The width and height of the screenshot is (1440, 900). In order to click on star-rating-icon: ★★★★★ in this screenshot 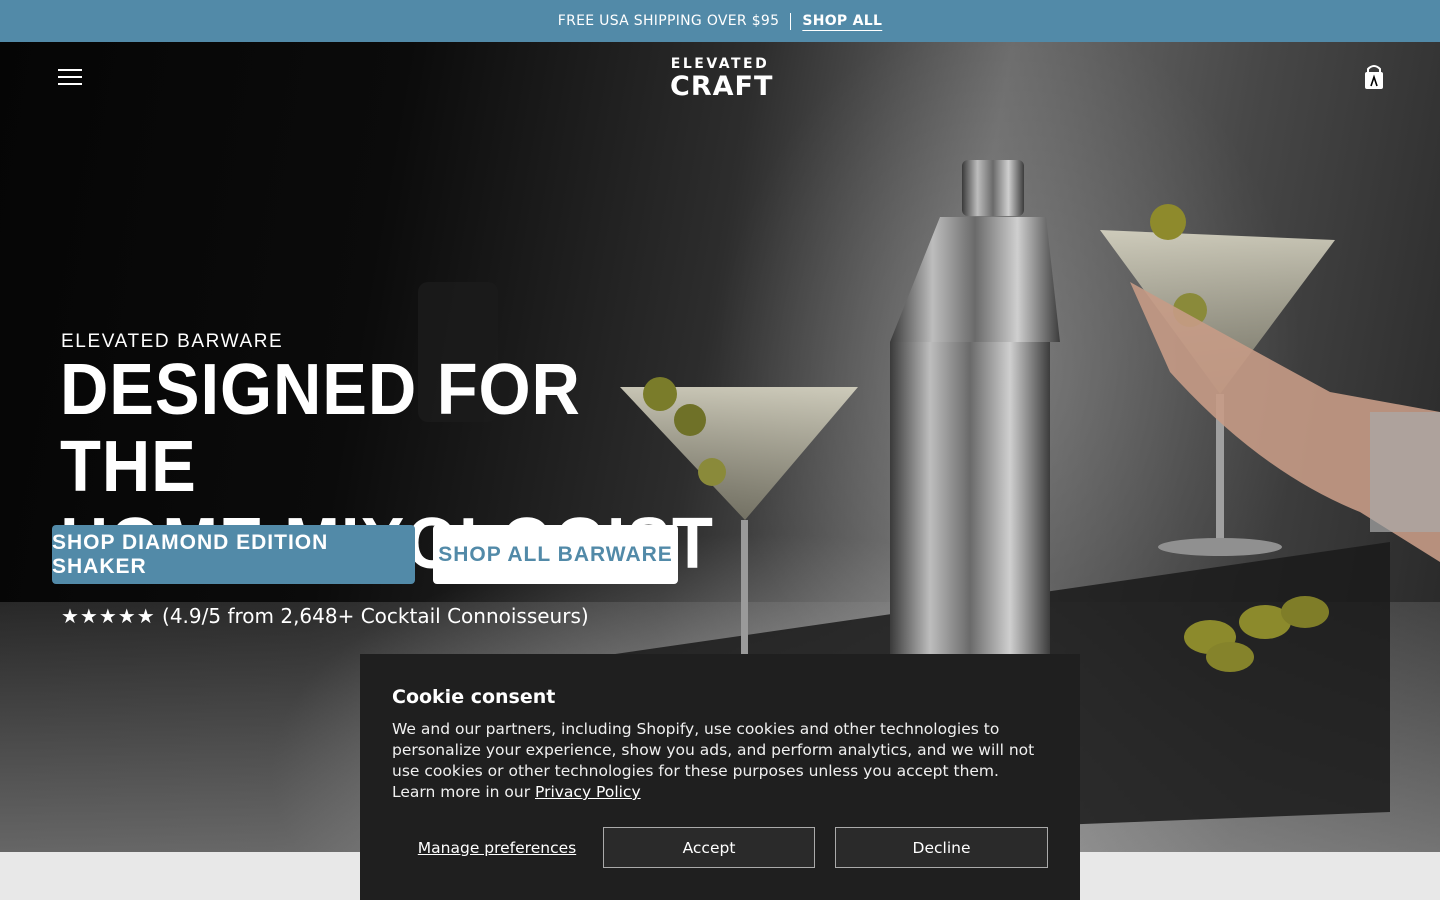, I will do `click(108, 616)`.